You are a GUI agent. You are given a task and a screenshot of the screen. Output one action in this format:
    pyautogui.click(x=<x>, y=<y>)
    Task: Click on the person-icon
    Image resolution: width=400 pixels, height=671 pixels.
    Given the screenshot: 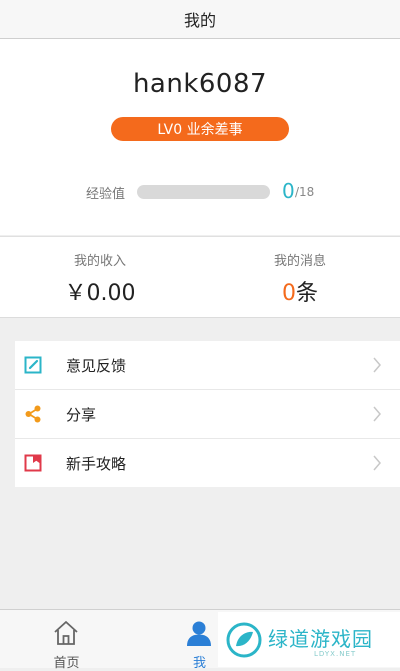 What is the action you would take?
    pyautogui.click(x=199, y=633)
    